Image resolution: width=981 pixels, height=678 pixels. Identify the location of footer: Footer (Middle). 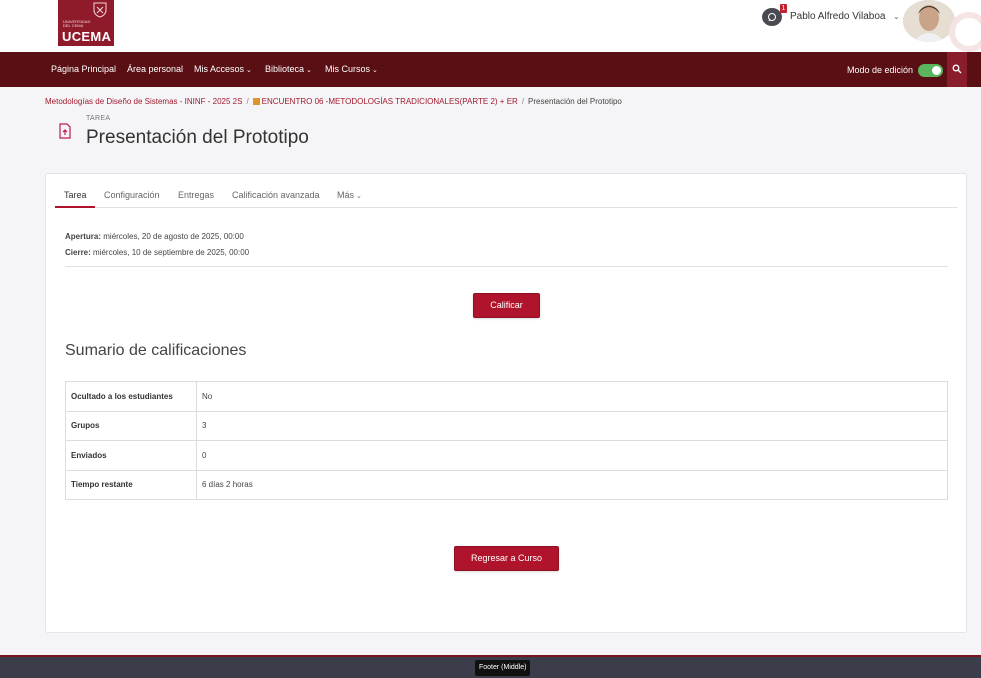
(490, 666).